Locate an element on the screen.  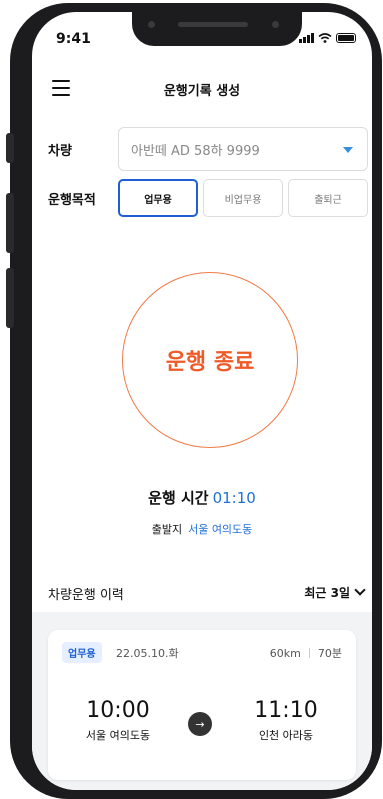
purpose-nonbusiness-button: 비업무용 is located at coordinates (243, 198).